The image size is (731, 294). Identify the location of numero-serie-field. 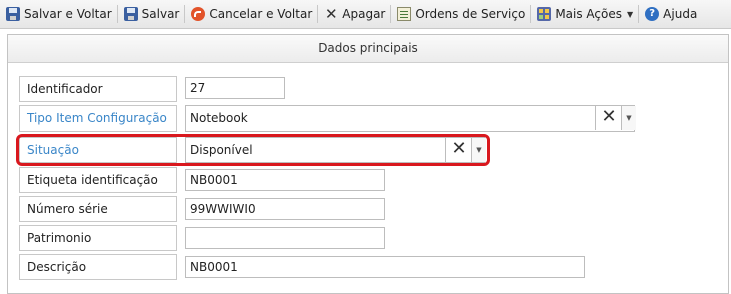
(285, 209).